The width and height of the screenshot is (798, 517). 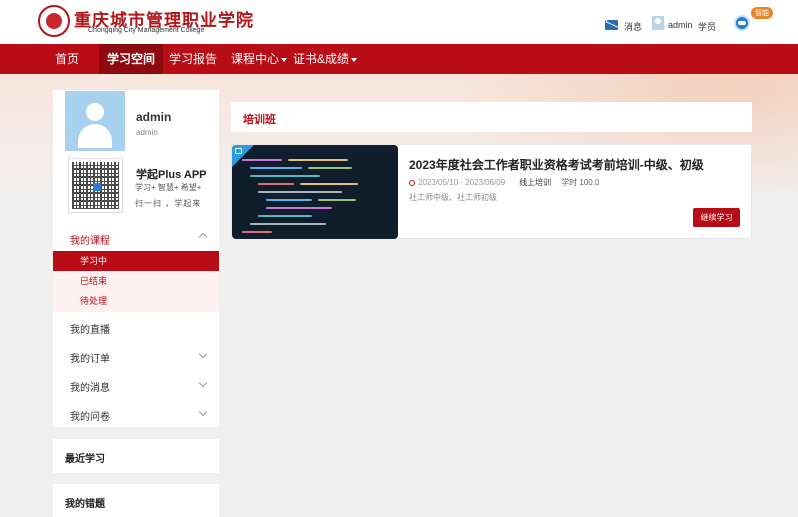 I want to click on nav-home: 首页, so click(x=67, y=59).